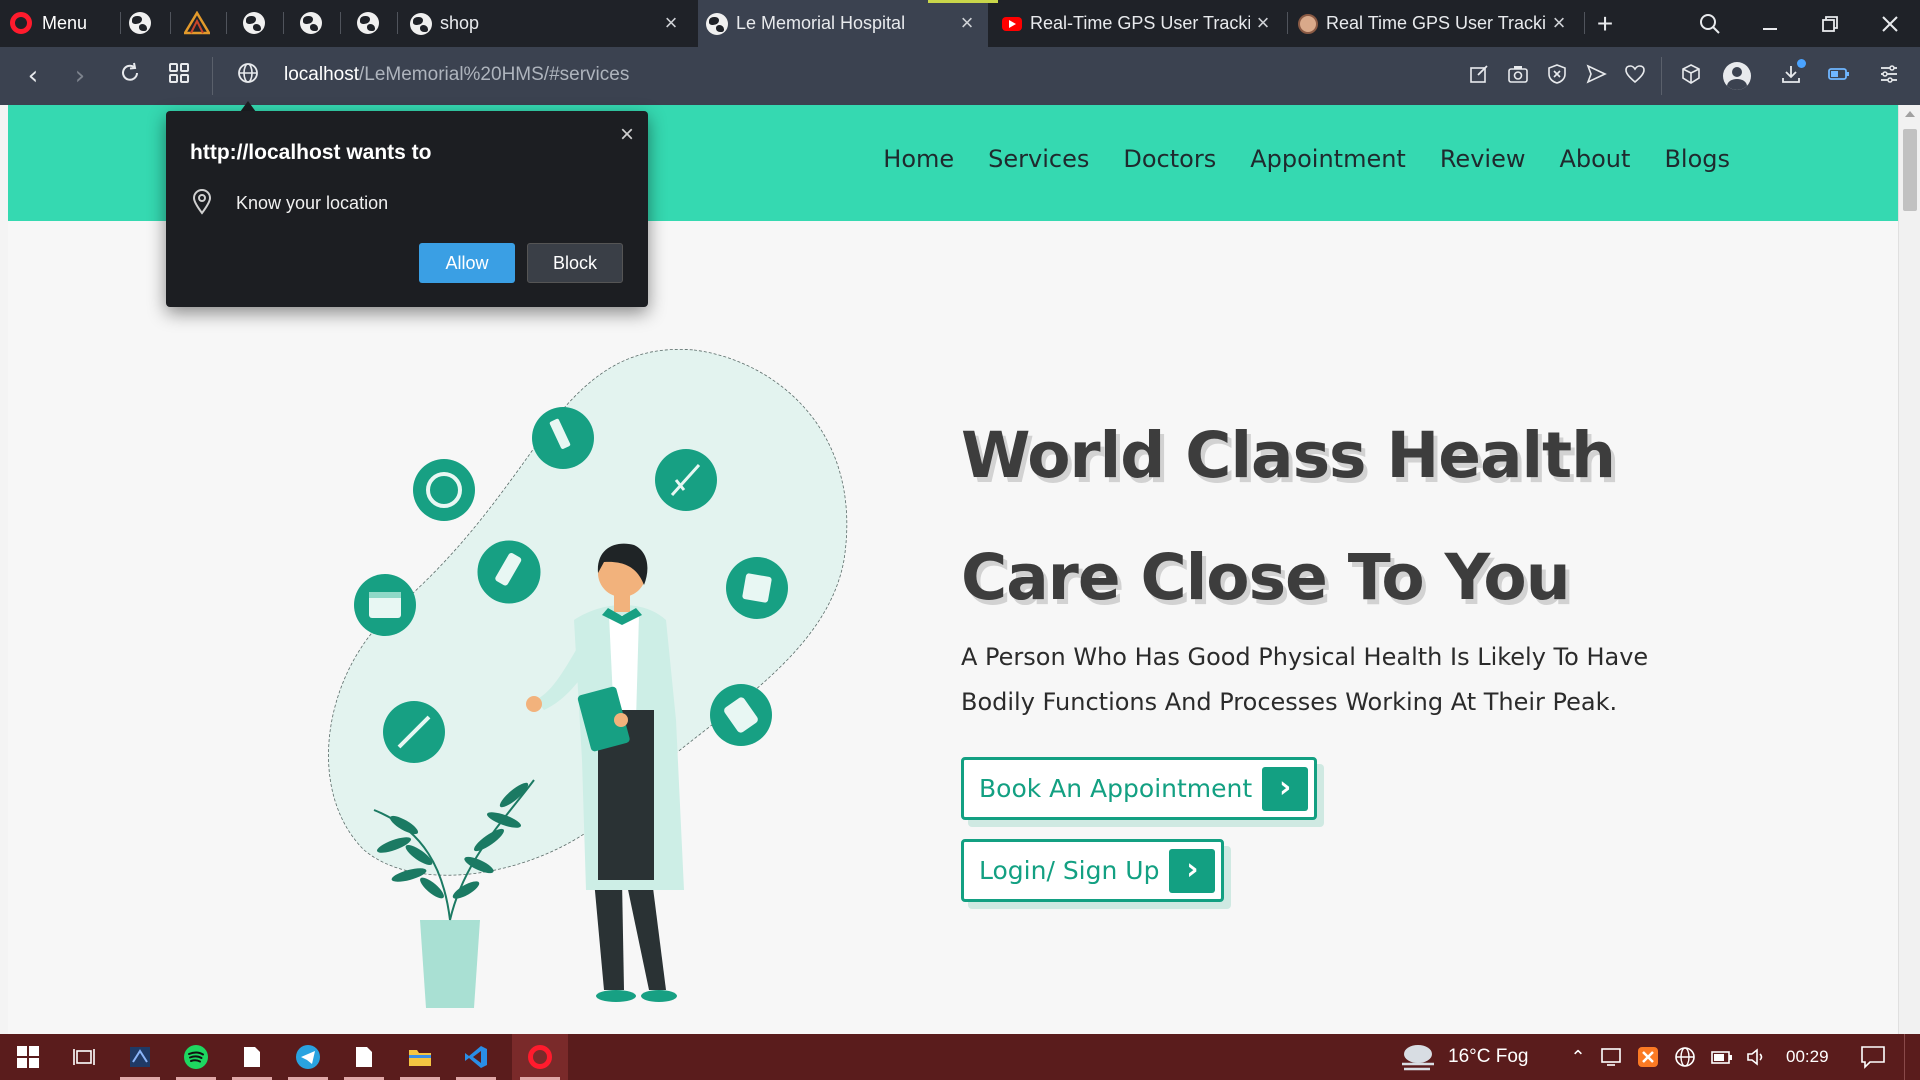 The width and height of the screenshot is (1920, 1080). I want to click on nav-about: About, so click(1594, 159).